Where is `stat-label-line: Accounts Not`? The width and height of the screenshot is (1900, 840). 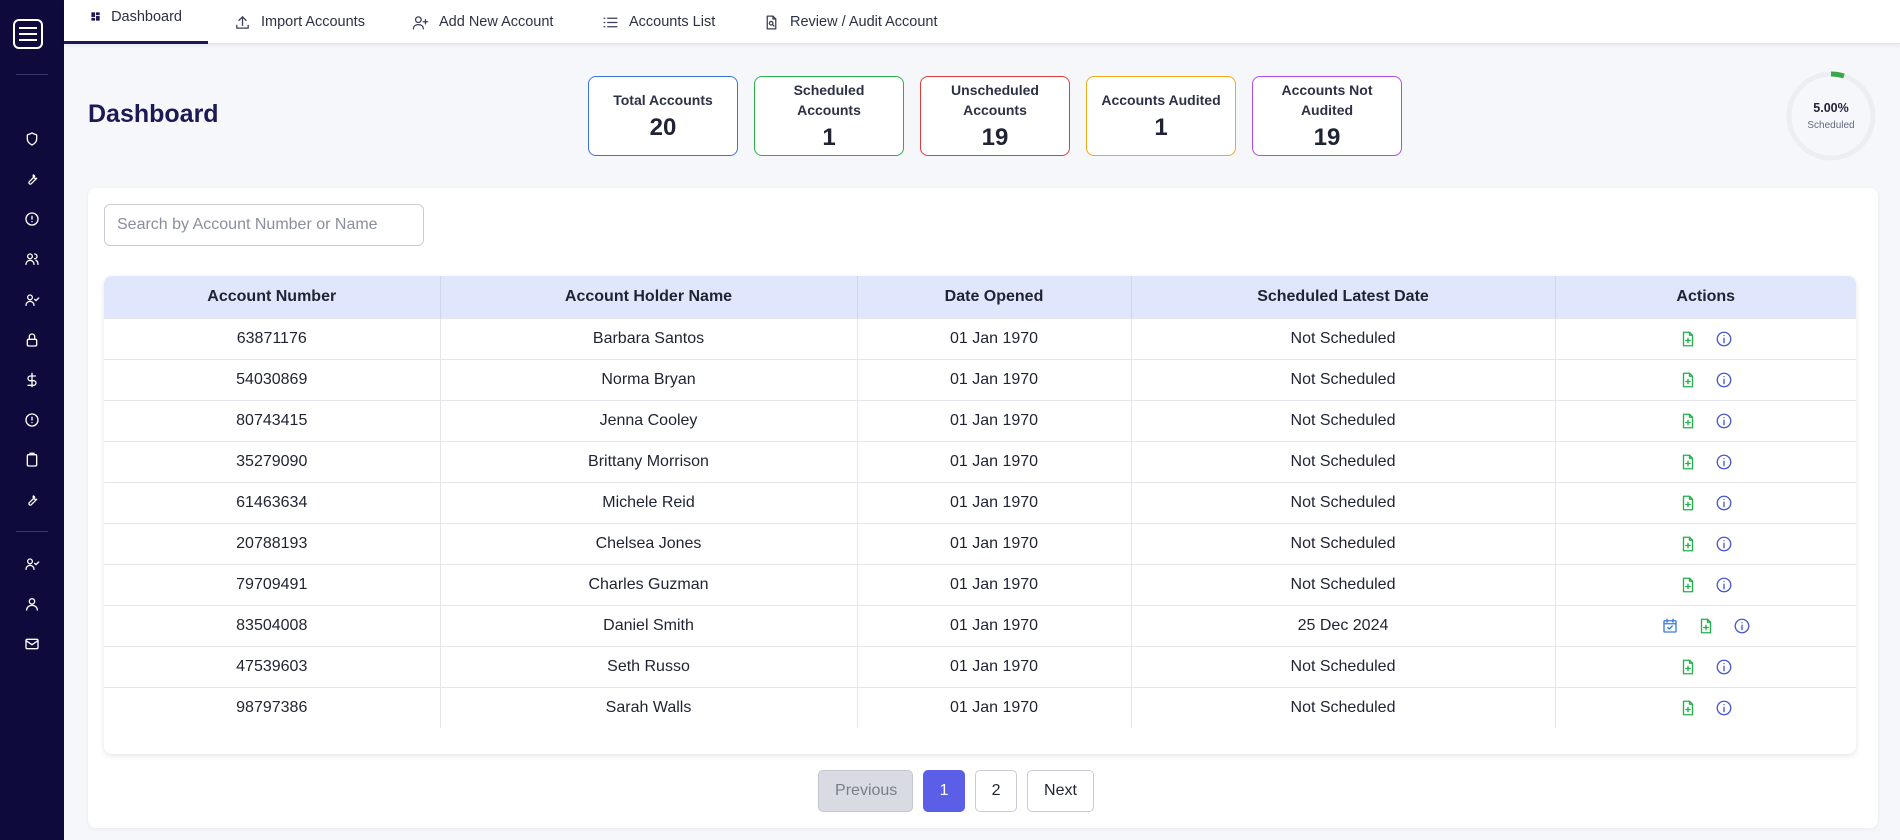
stat-label-line: Accounts Not is located at coordinates (1327, 90).